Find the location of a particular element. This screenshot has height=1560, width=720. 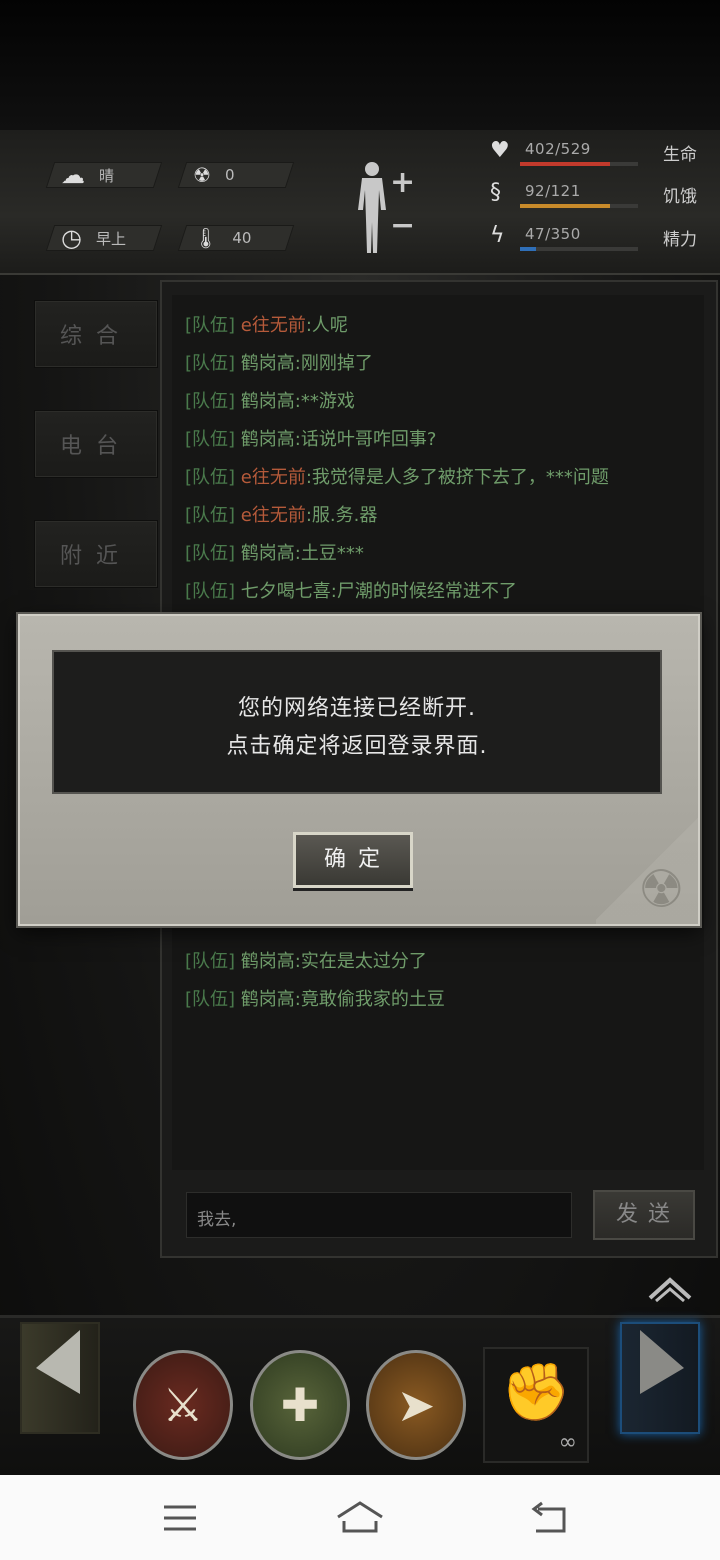

add-equipment-icon: + is located at coordinates (402, 182).